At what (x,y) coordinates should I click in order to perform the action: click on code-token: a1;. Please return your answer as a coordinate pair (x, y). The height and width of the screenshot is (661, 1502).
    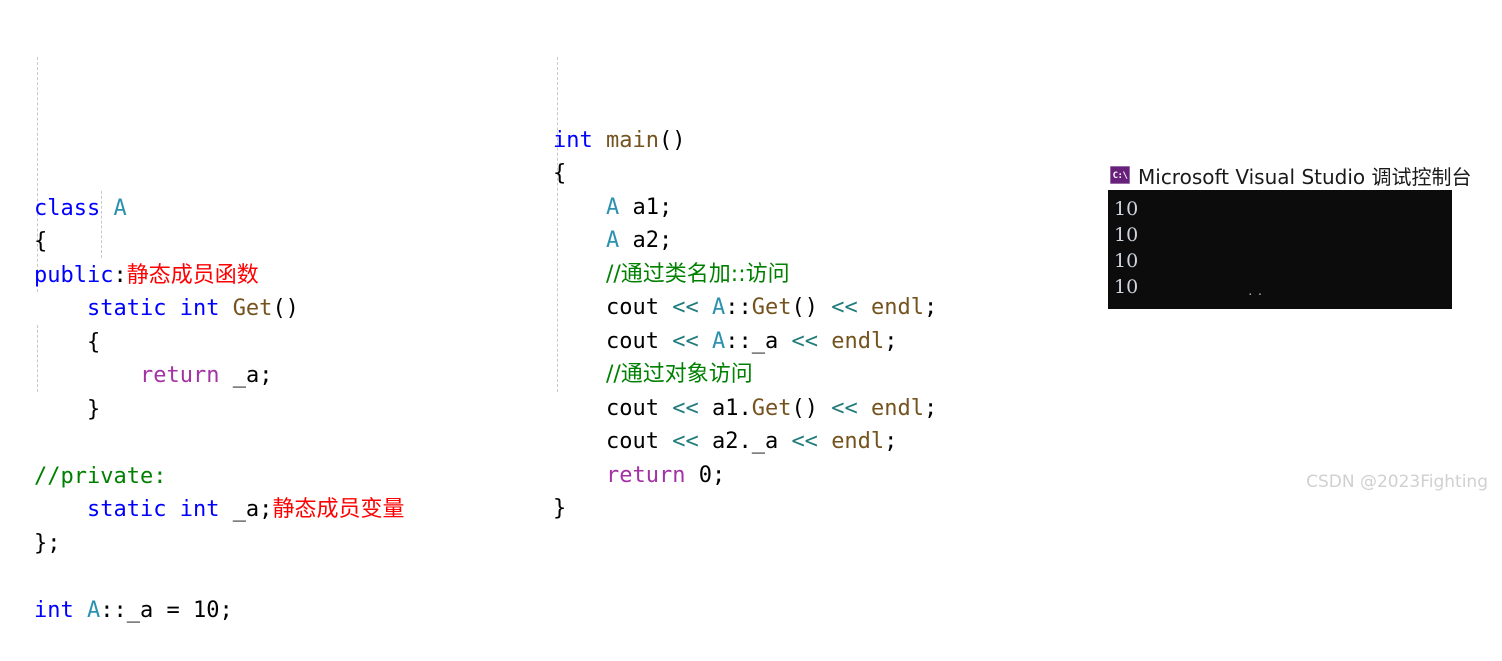
    Looking at the image, I should click on (646, 207).